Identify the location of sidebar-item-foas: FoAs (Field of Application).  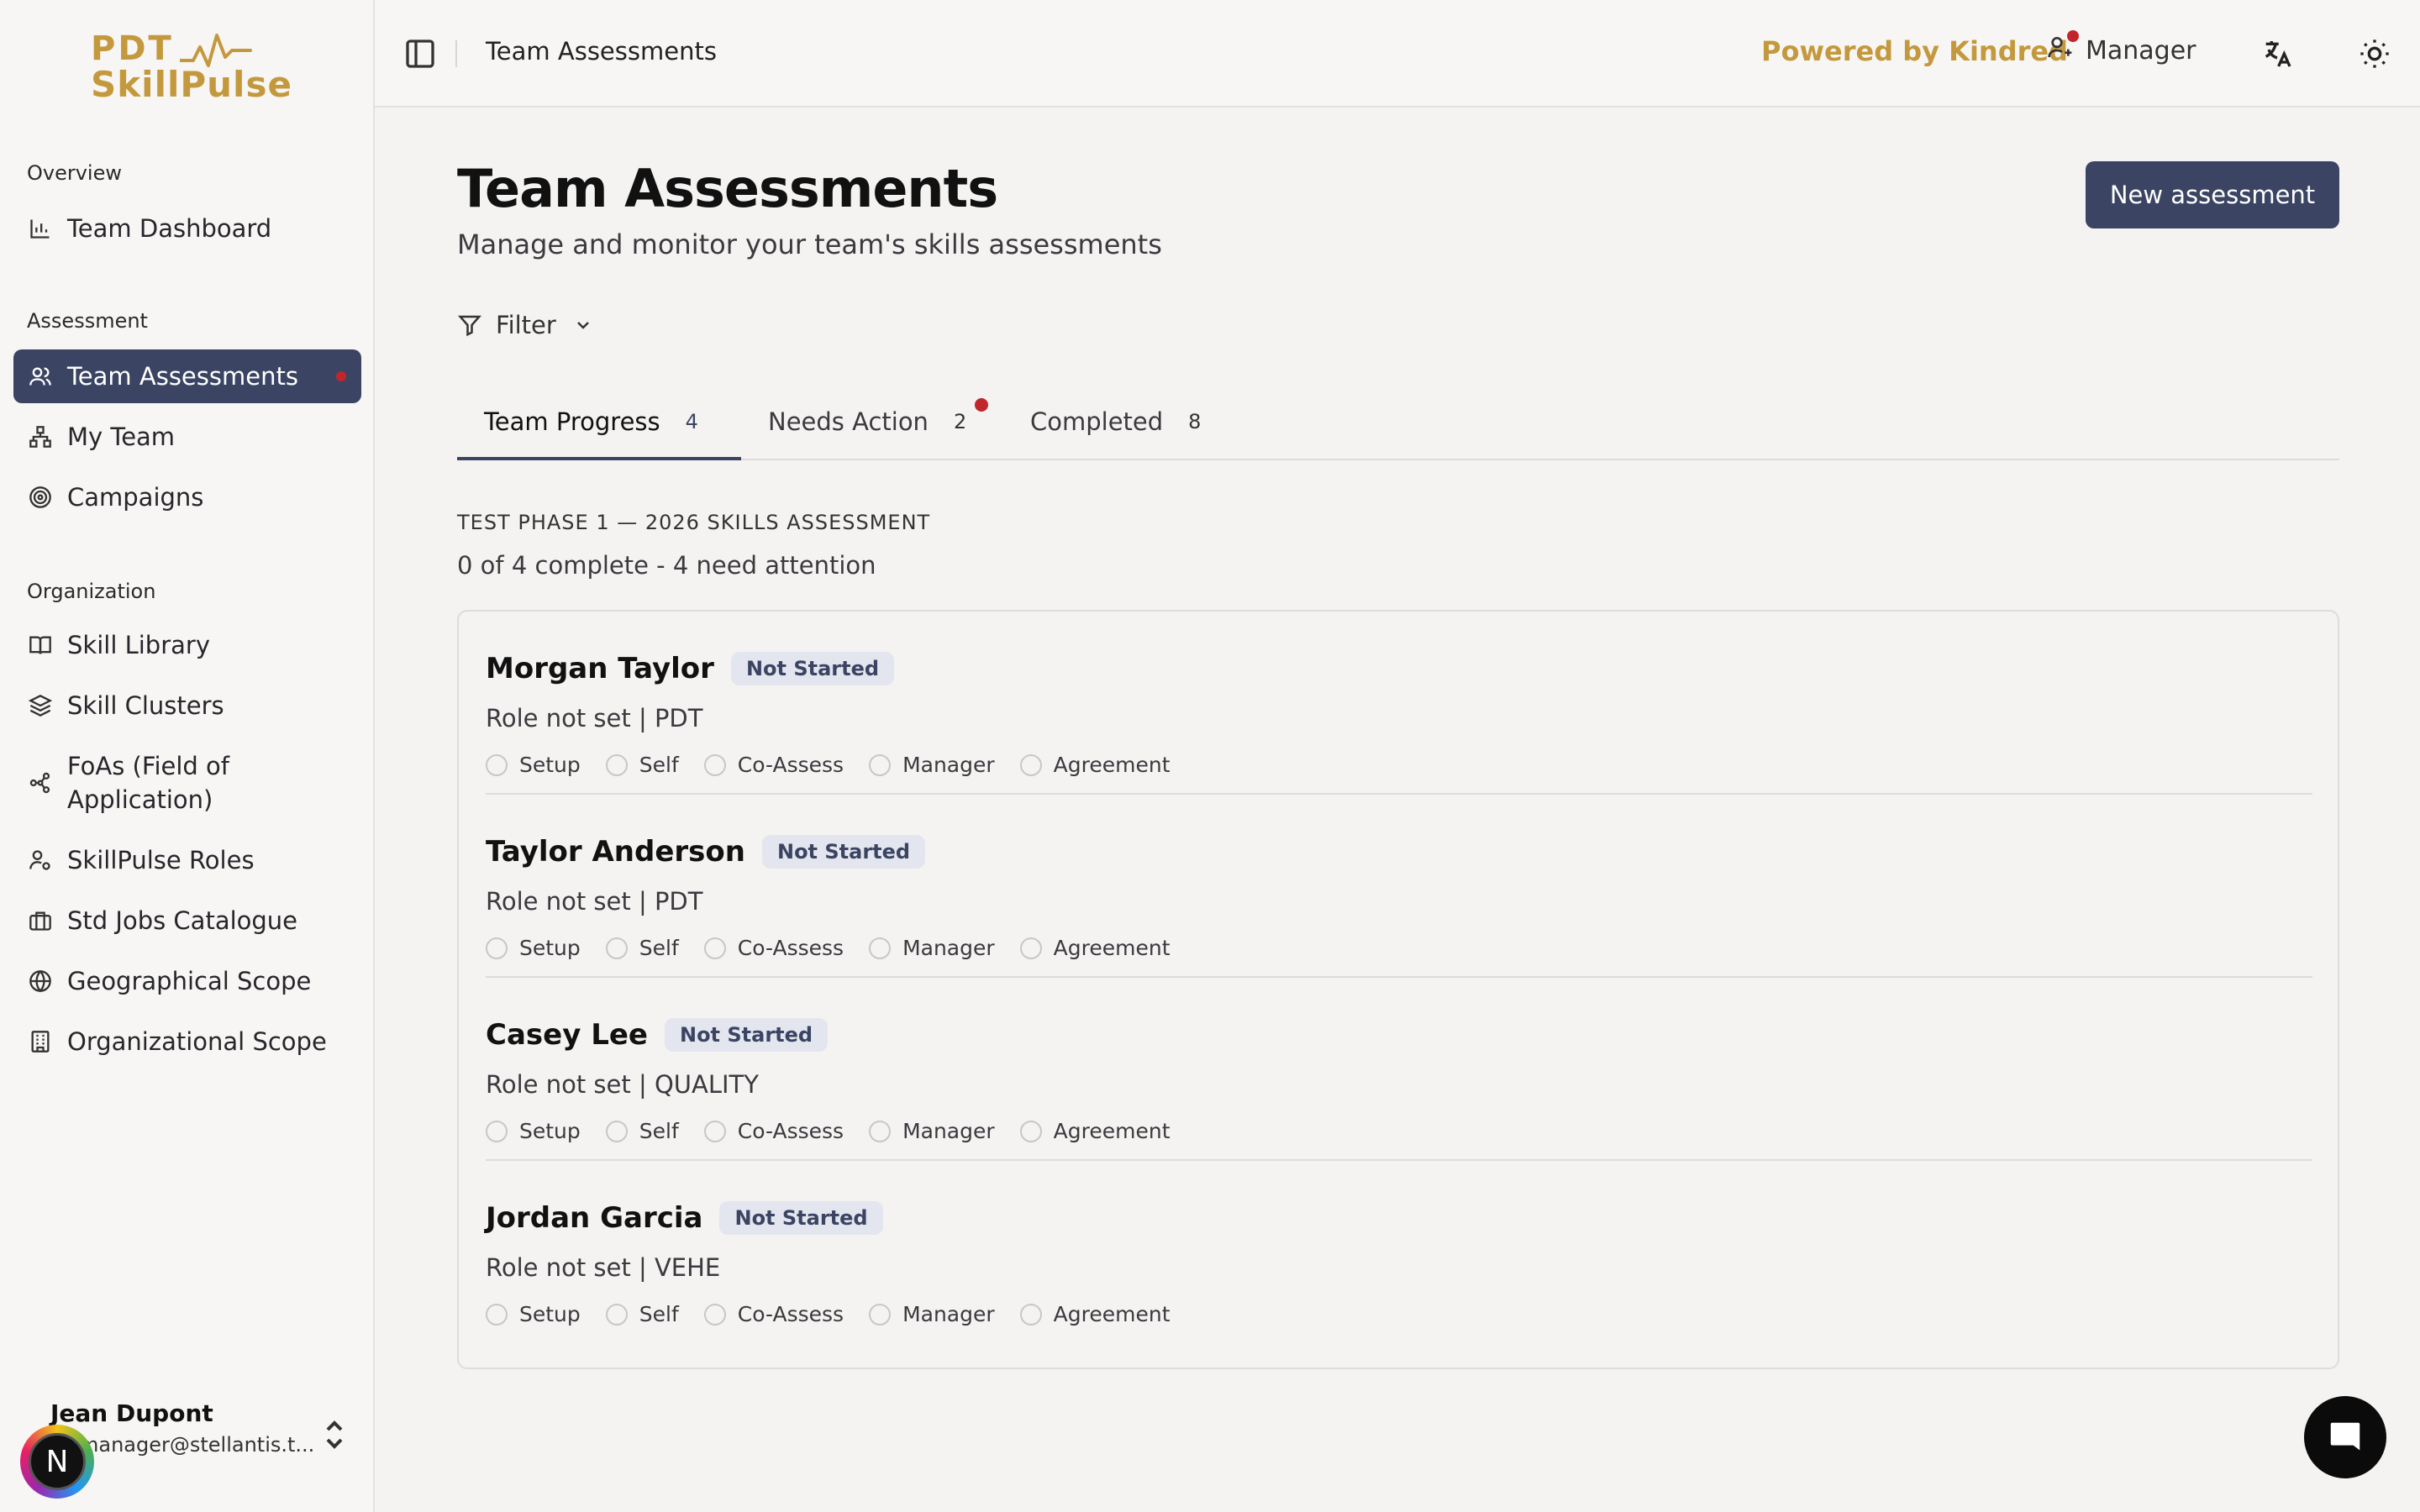
(187, 783).